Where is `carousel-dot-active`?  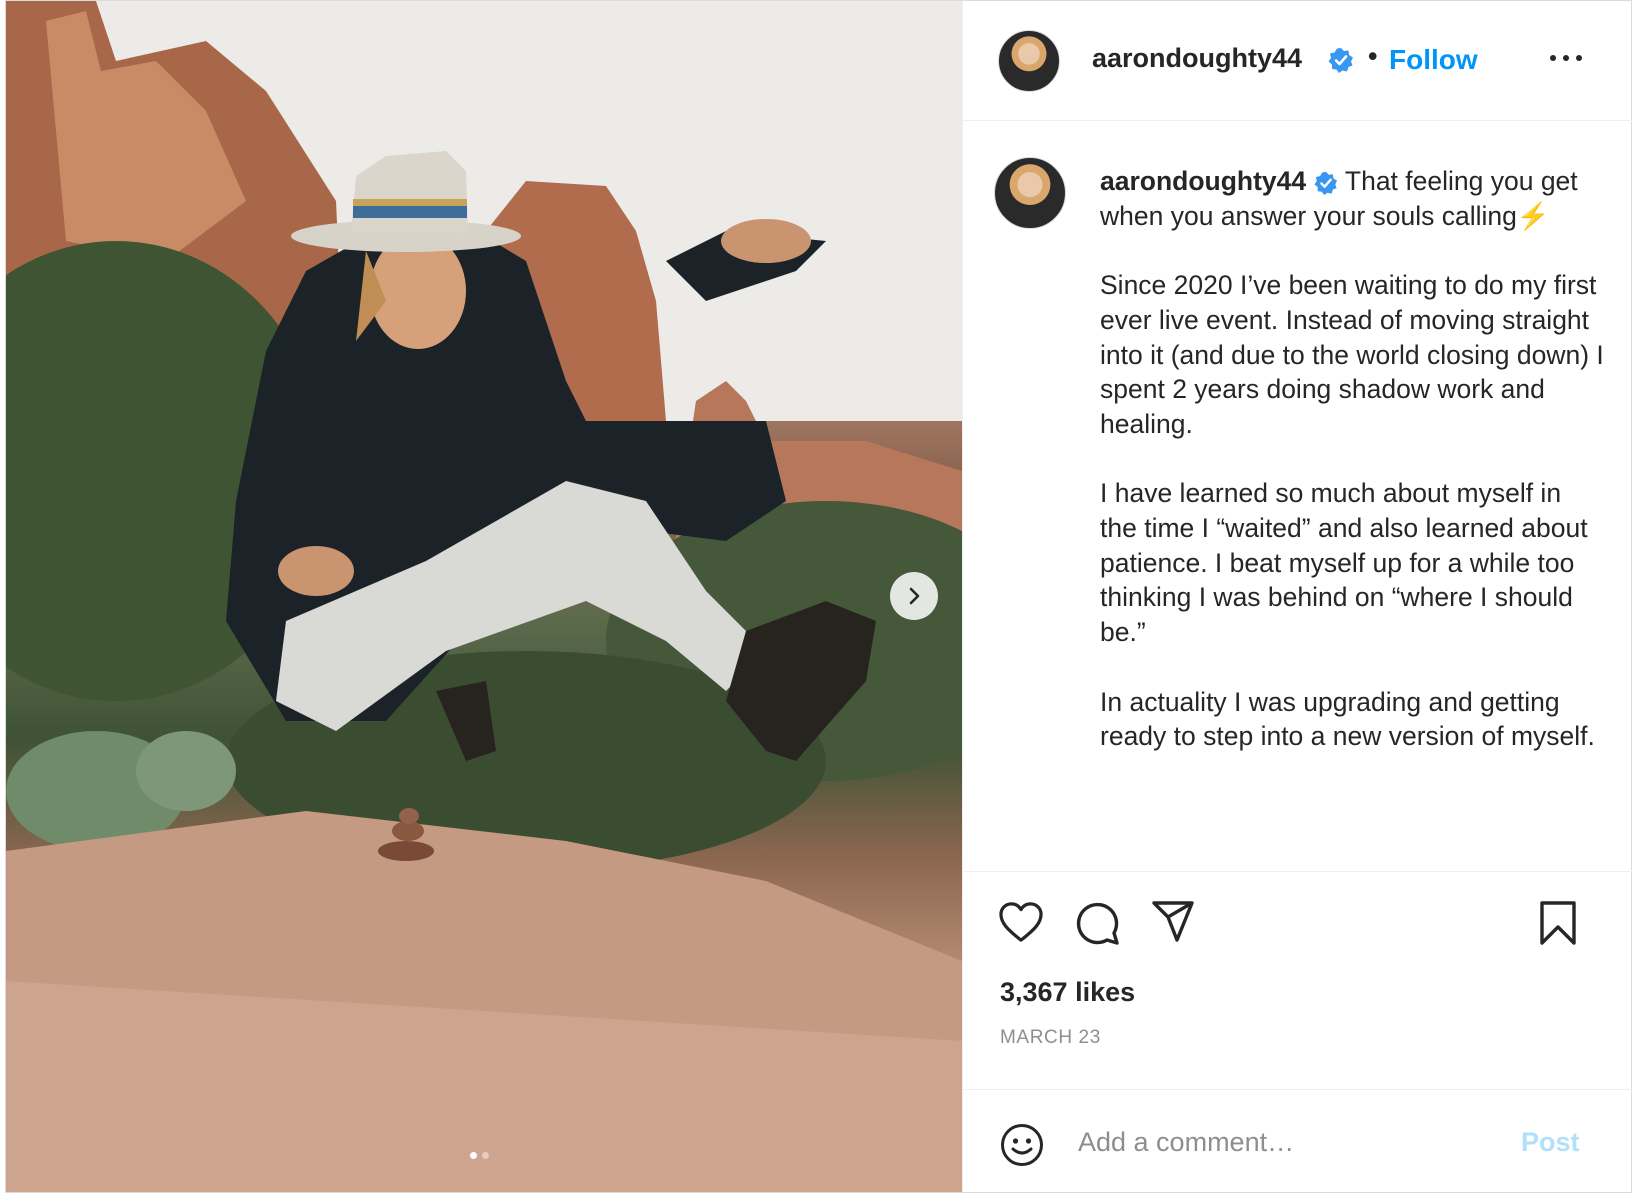 carousel-dot-active is located at coordinates (473, 1155).